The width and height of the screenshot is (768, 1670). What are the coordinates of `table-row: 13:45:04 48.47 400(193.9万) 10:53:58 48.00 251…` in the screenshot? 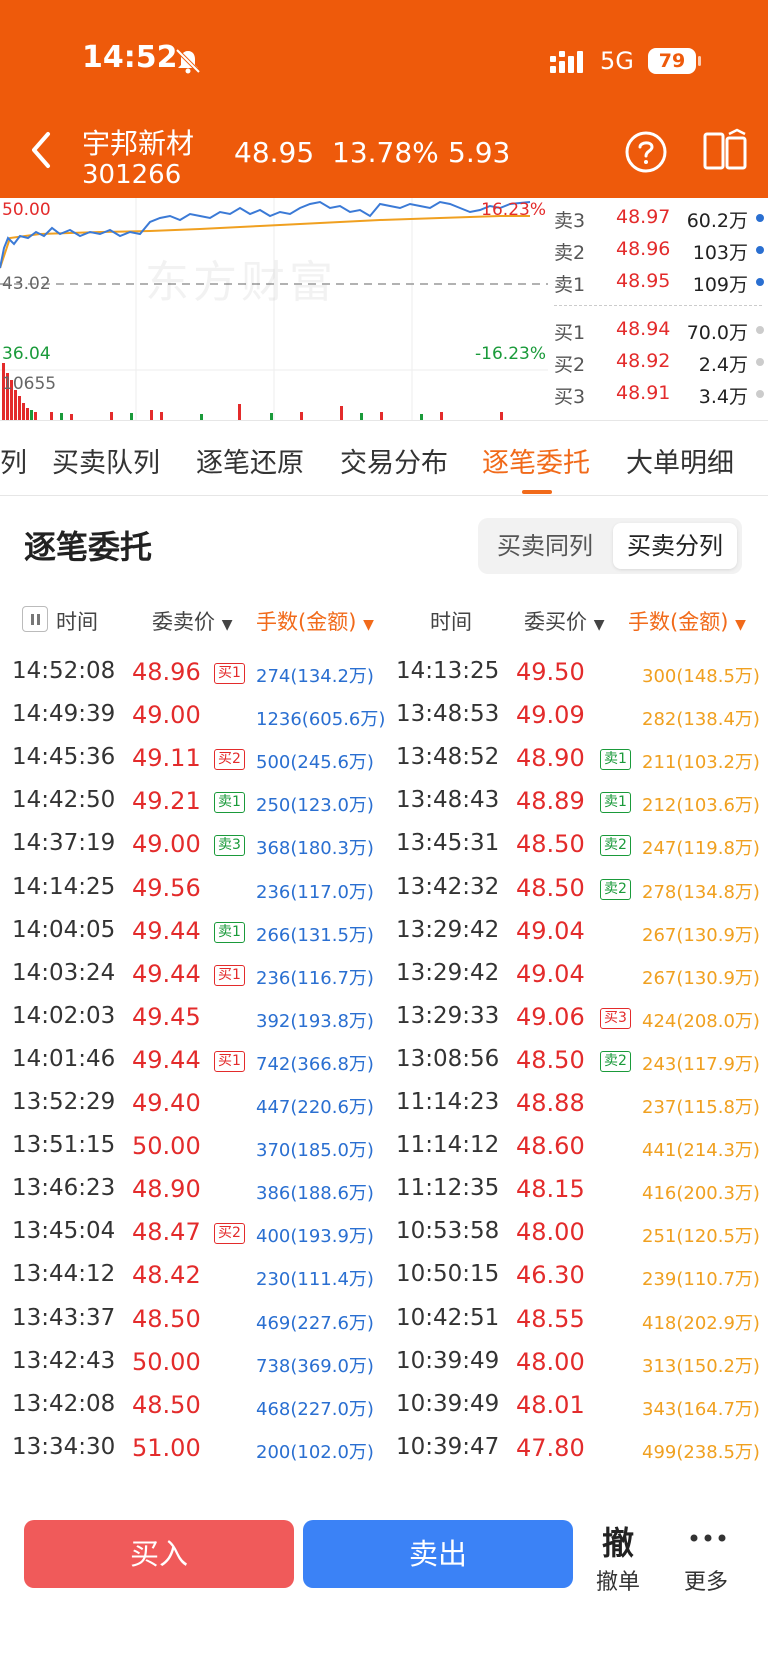 It's located at (384, 1233).